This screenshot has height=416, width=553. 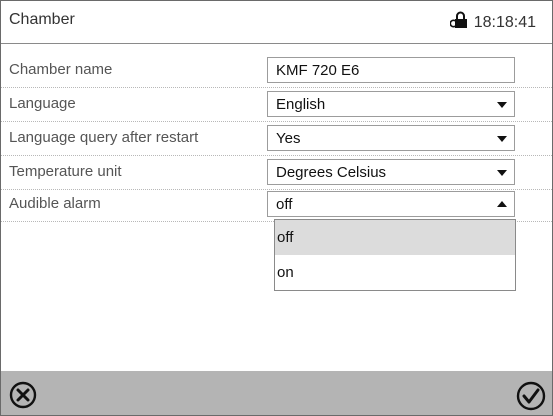 What do you see at coordinates (285, 237) in the screenshot?
I see `option-label: off` at bounding box center [285, 237].